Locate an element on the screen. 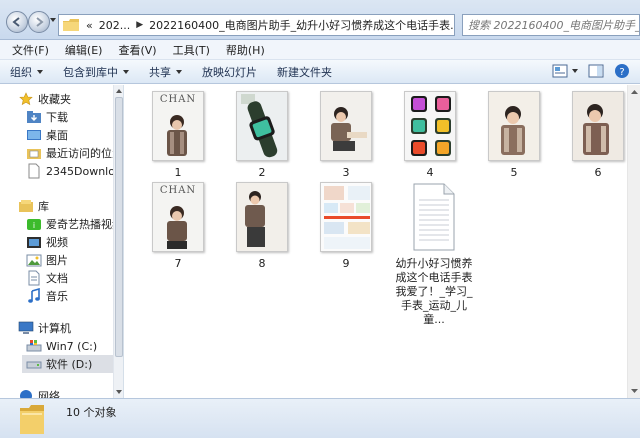 The image size is (640, 438). help-button: ? is located at coordinates (622, 71).